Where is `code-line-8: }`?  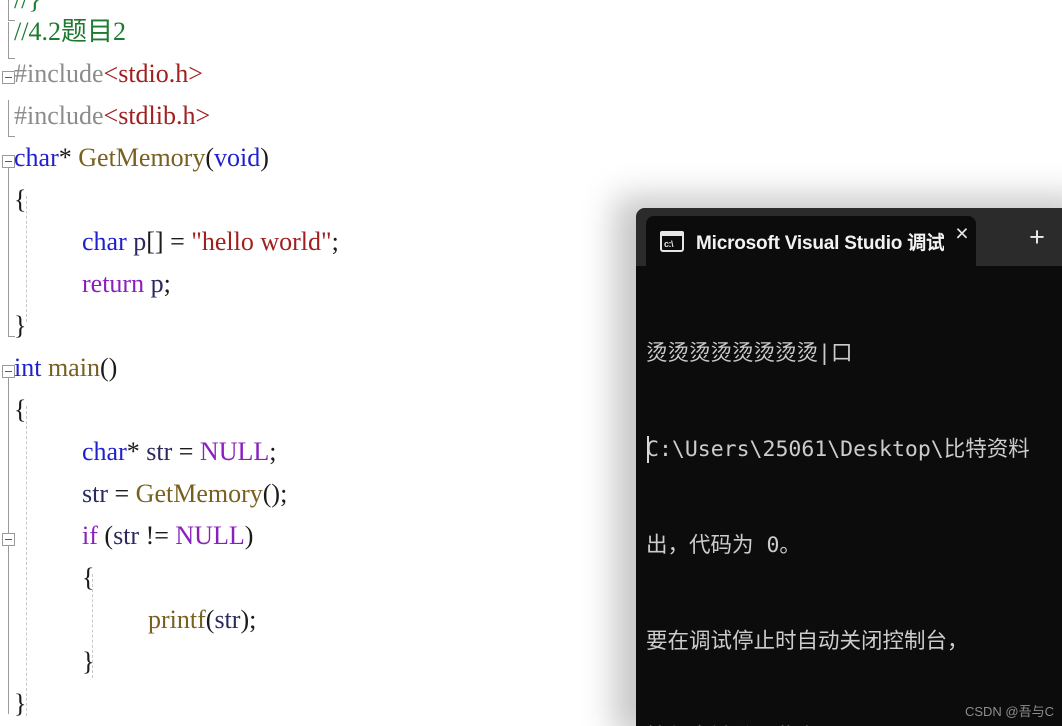
code-line-8: } is located at coordinates (20, 326).